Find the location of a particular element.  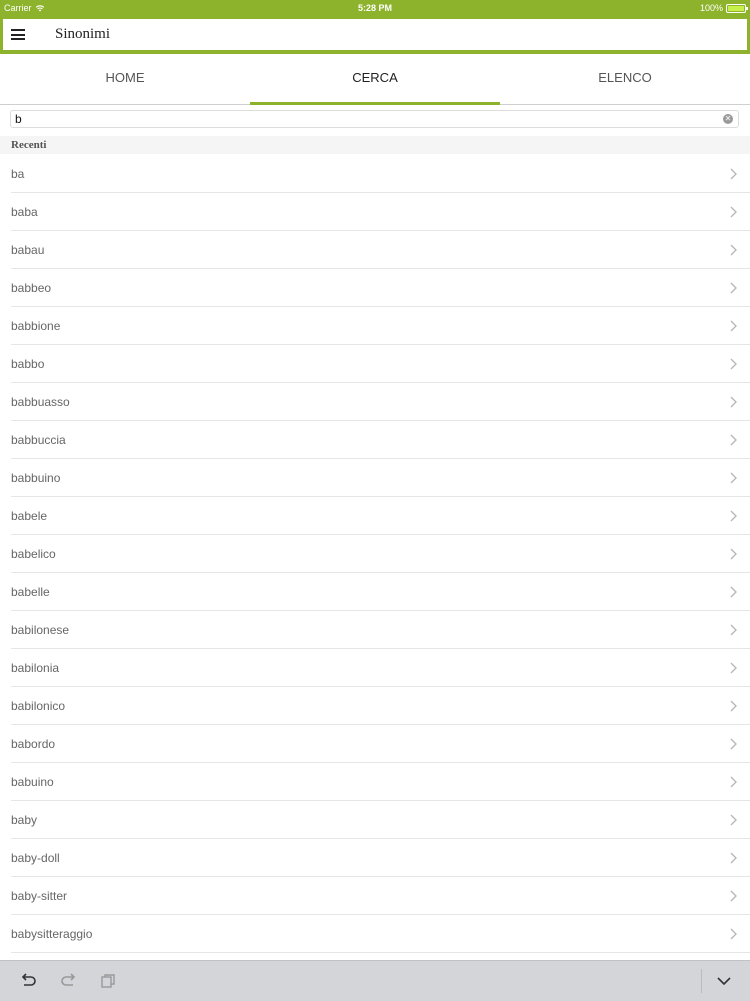

hamburger-menu-icon is located at coordinates (18, 34).